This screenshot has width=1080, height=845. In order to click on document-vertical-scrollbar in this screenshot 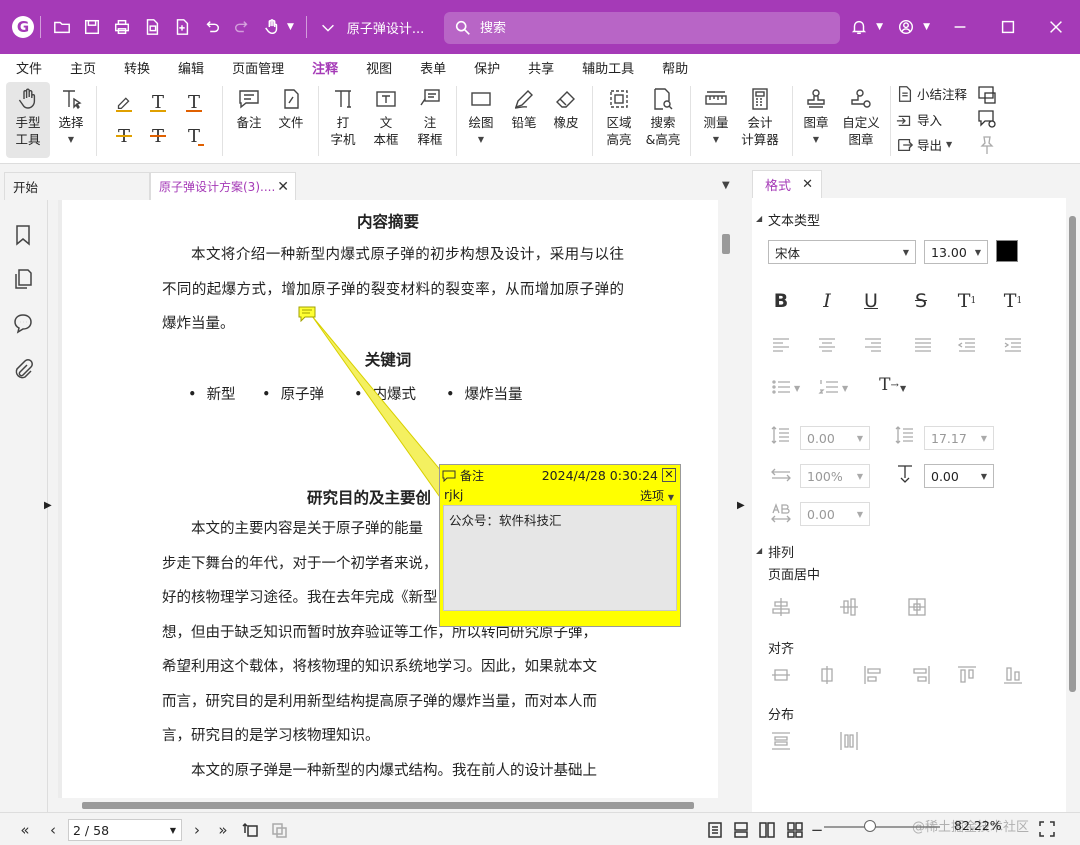, I will do `click(726, 506)`.